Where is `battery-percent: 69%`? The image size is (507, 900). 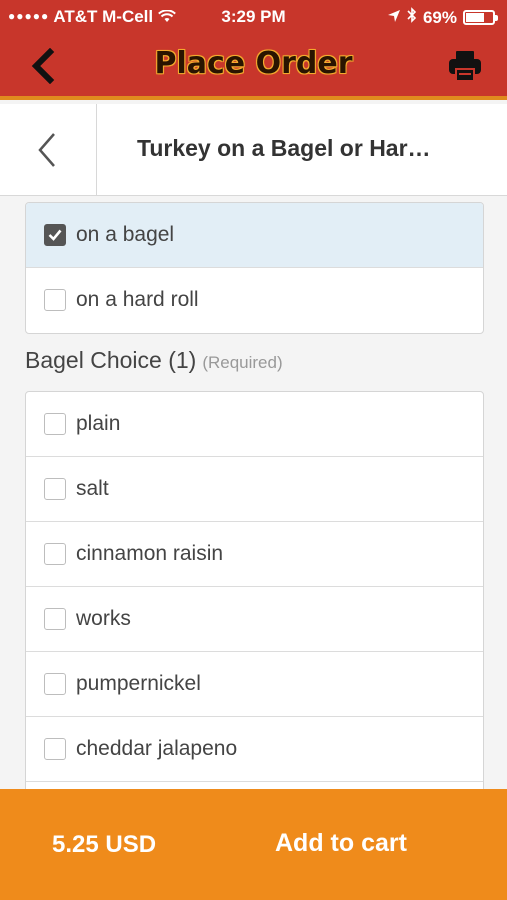
battery-percent: 69% is located at coordinates (439, 17).